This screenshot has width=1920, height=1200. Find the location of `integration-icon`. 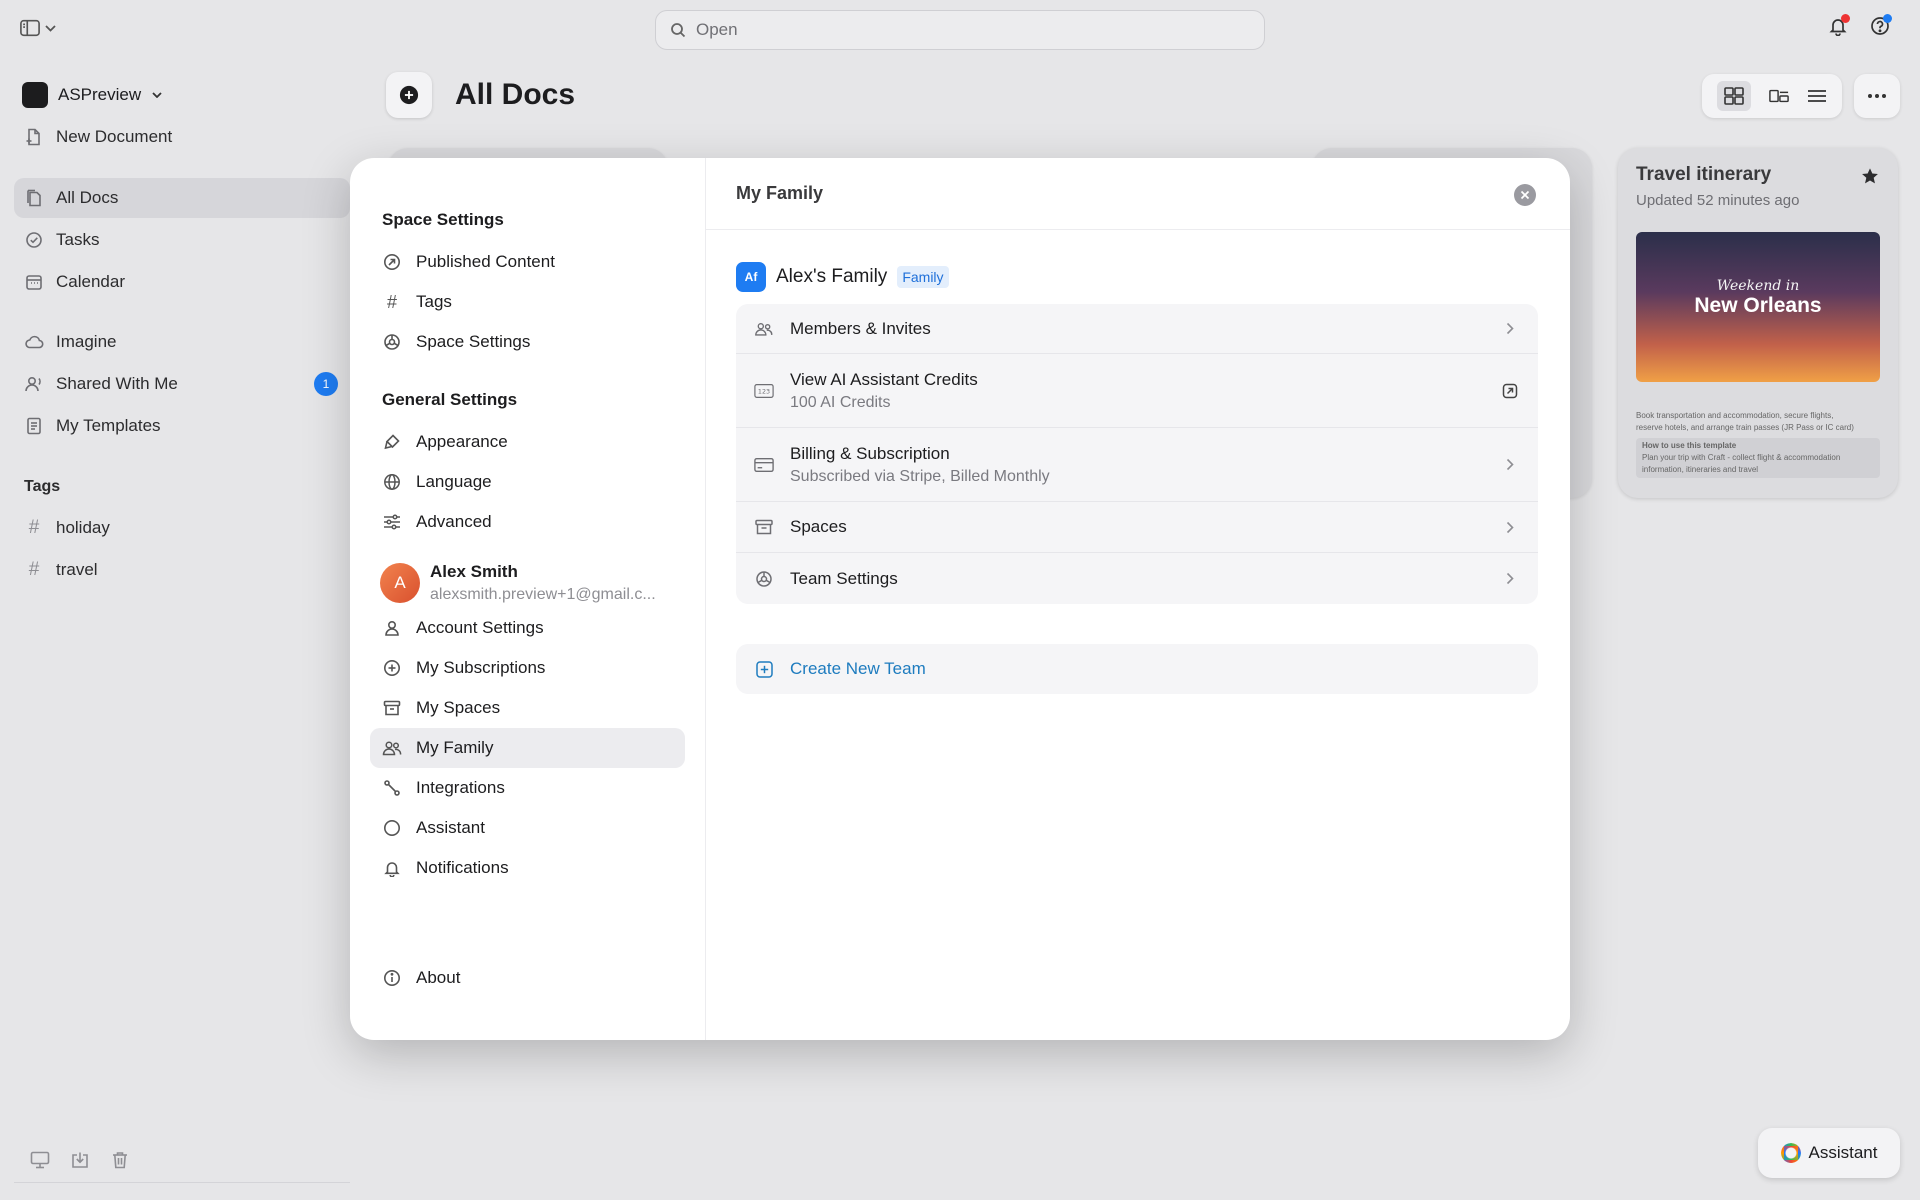

integration-icon is located at coordinates (392, 788).